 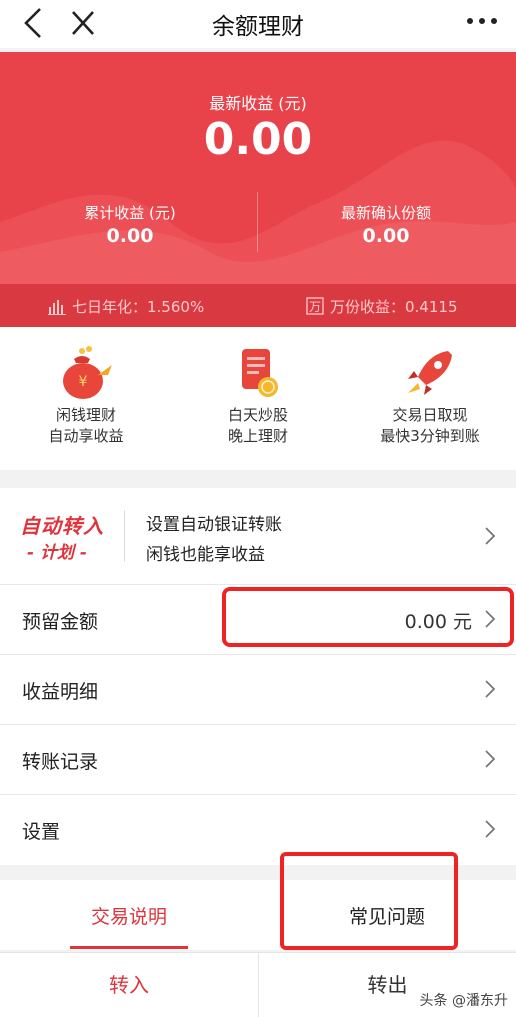 What do you see at coordinates (129, 947) in the screenshot?
I see `active-tab-underline` at bounding box center [129, 947].